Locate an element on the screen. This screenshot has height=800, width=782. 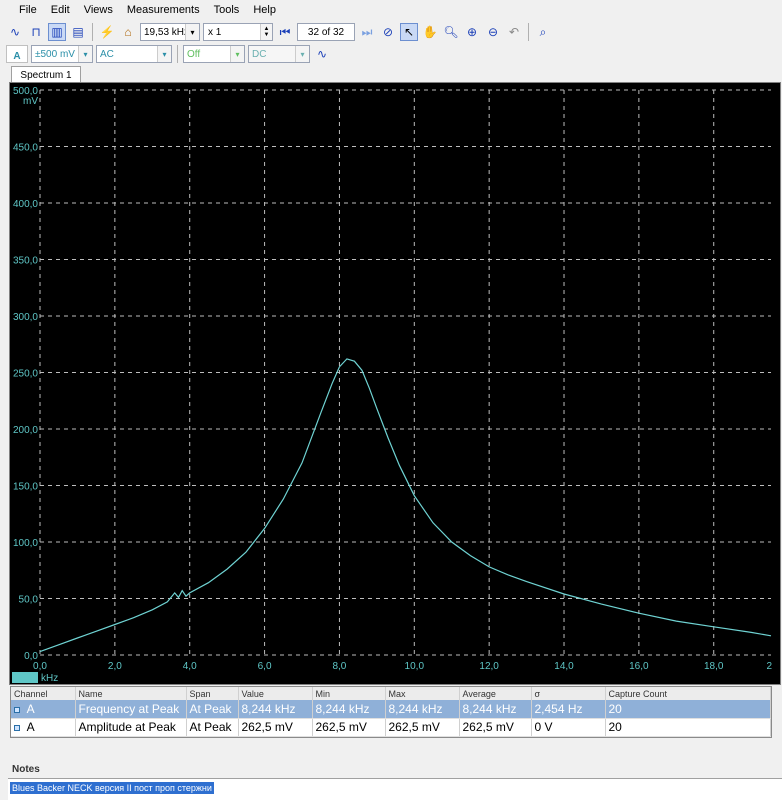
header-min: Min is located at coordinates (349, 693).